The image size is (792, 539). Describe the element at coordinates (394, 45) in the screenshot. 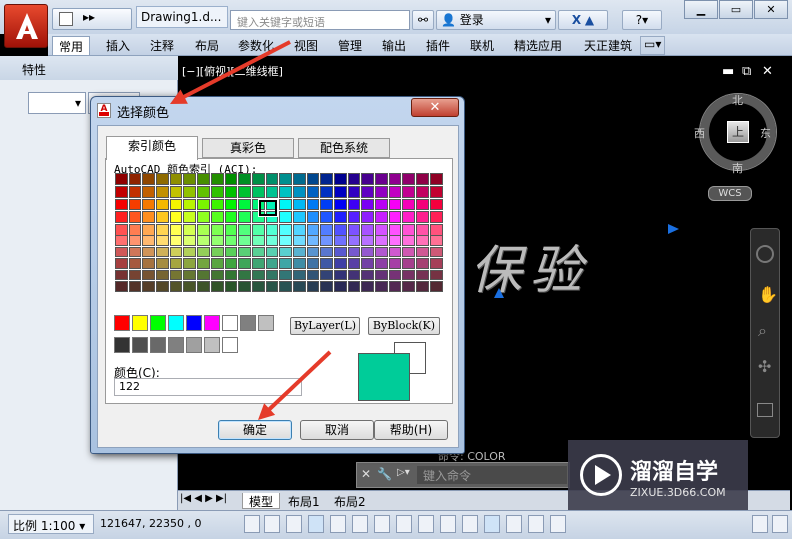

I see `ribbon-tab-output: 输出` at that location.